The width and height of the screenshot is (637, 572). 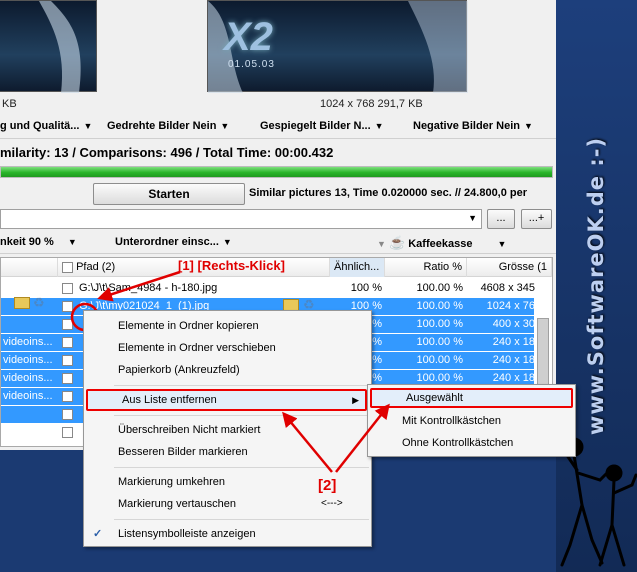 I want to click on menu-item-copy: Elemente in Ordner kopieren, so click(x=227, y=326).